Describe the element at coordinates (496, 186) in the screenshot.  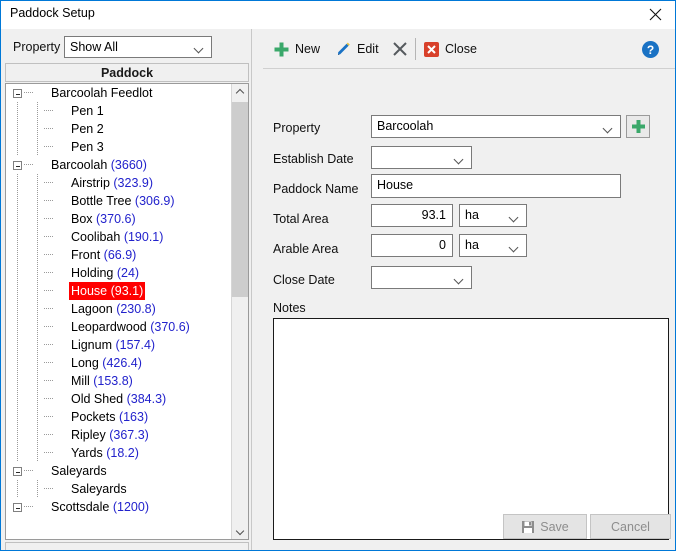
I see `paddock-name-input: House` at that location.